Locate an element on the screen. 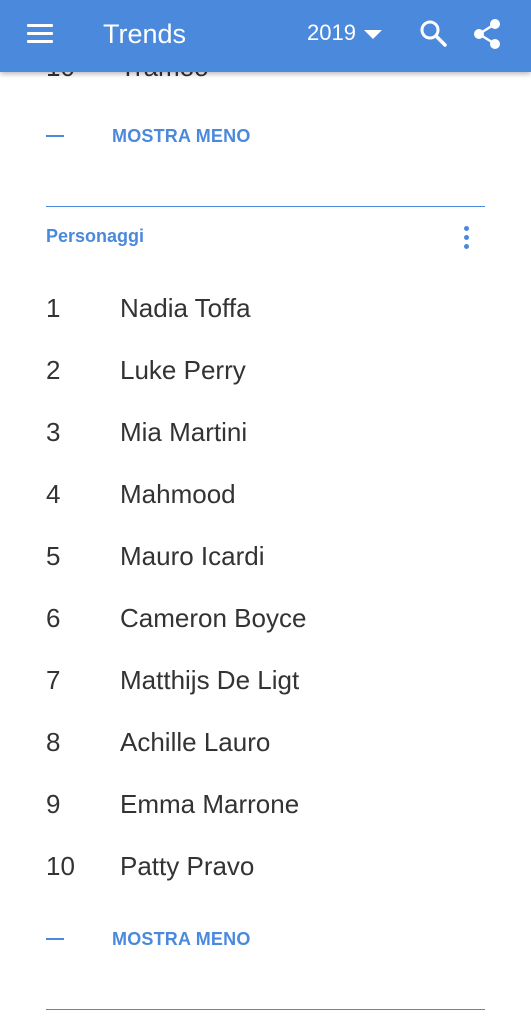 The image size is (531, 1024). search-icon is located at coordinates (433, 33).